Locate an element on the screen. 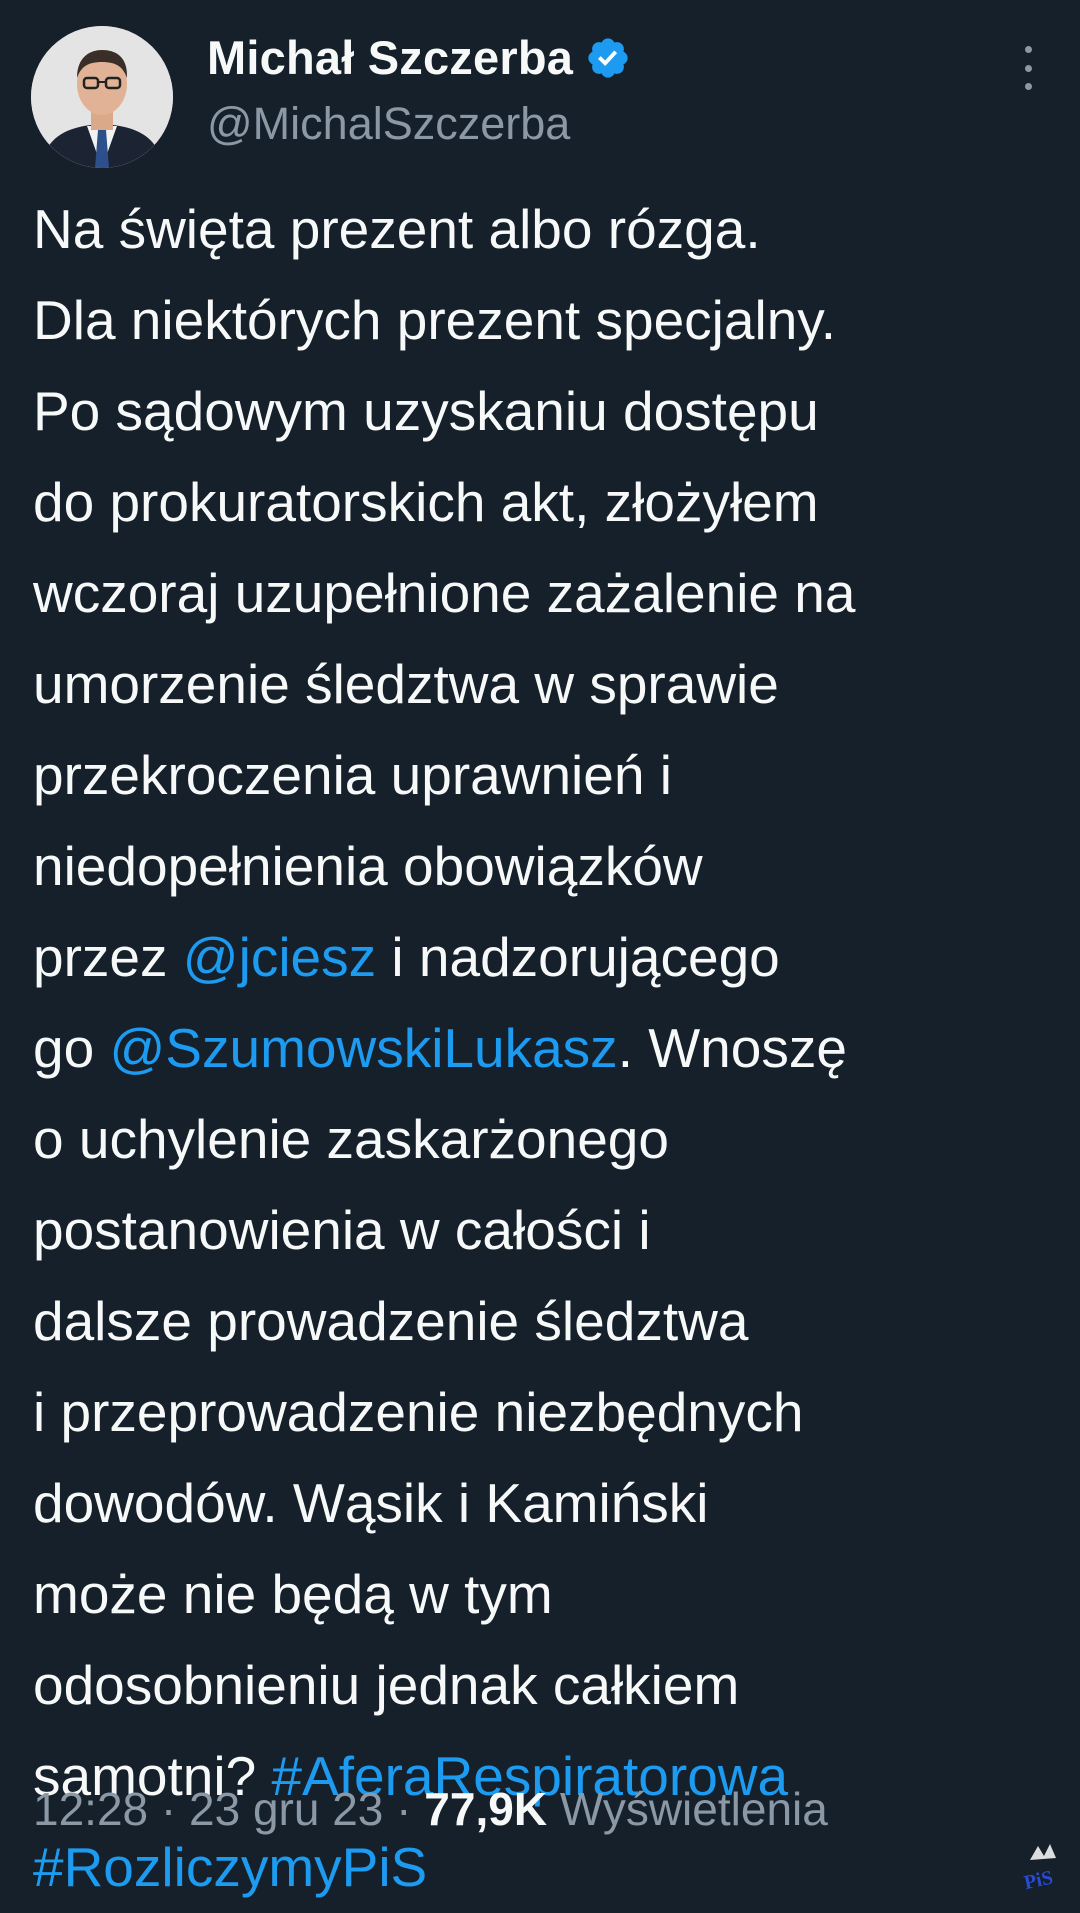 The height and width of the screenshot is (1913, 1080). author-name-row: Michał Szczerba is located at coordinates (419, 57).